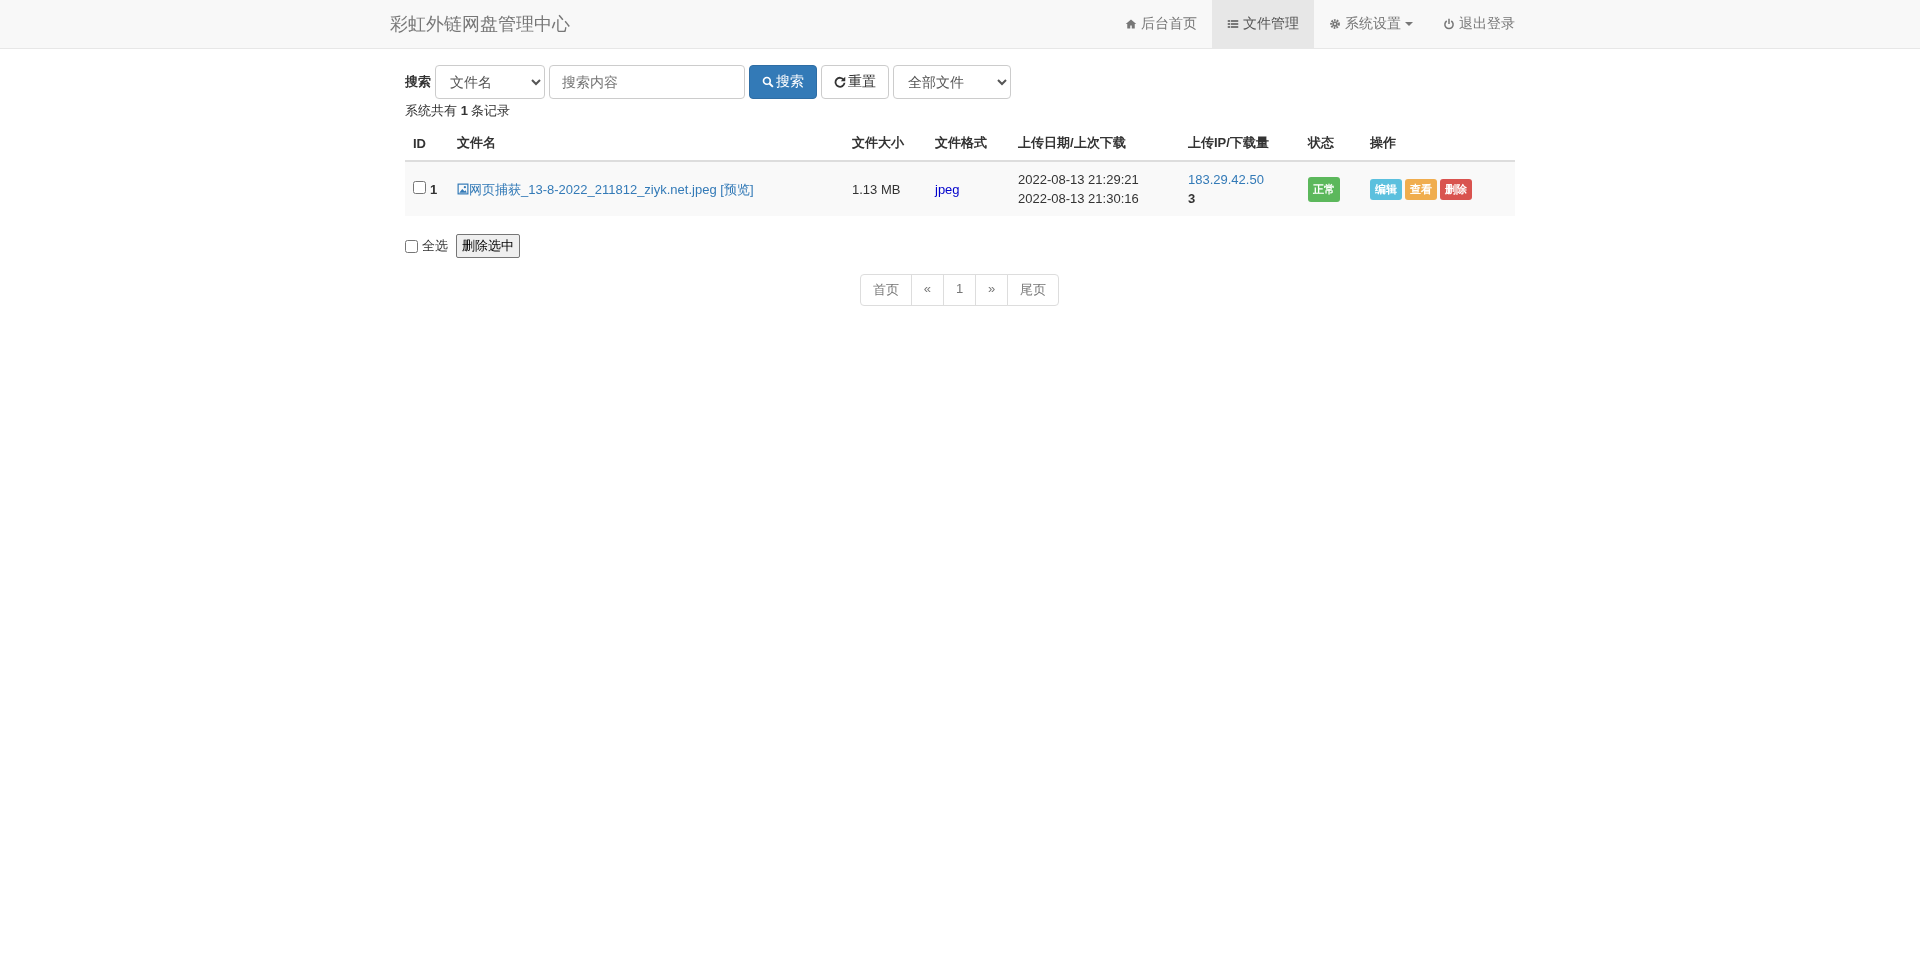  I want to click on row-checkbox, so click(419, 187).